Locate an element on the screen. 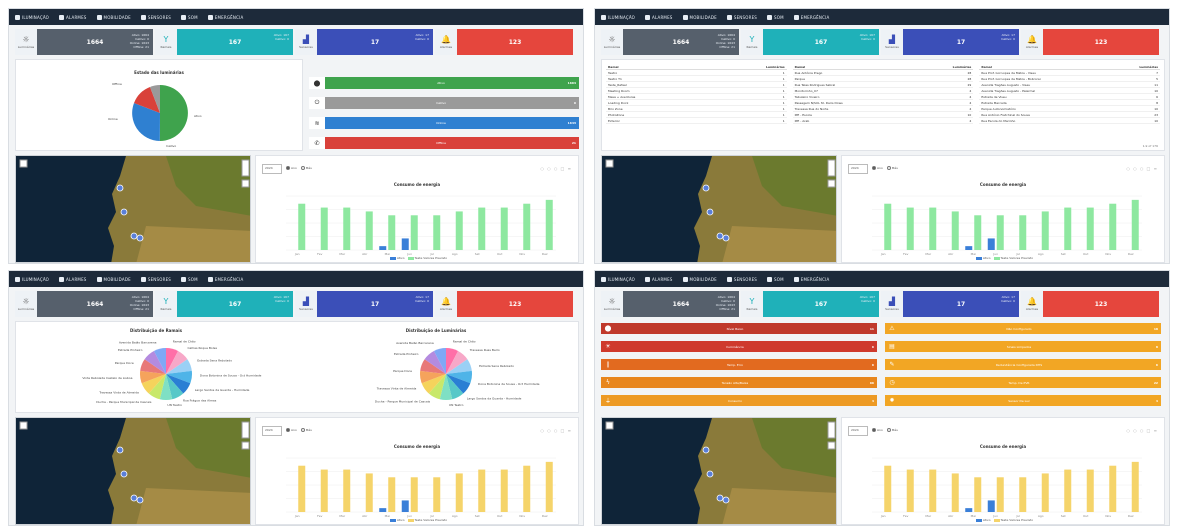 Image resolution: width=1178 pixels, height=526 pixels. alarm-bar: ◷ Temp. De PVR 22 is located at coordinates (1023, 382).